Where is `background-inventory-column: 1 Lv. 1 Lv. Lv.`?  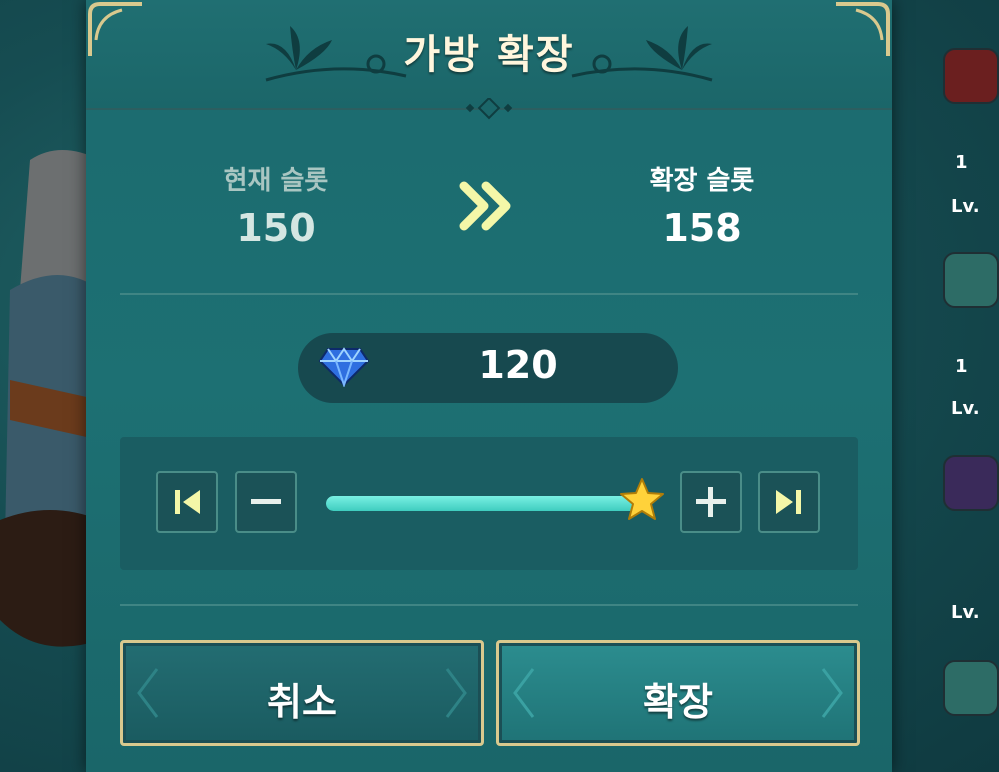 background-inventory-column: 1 Lv. 1 Lv. Lv. is located at coordinates (944, 386).